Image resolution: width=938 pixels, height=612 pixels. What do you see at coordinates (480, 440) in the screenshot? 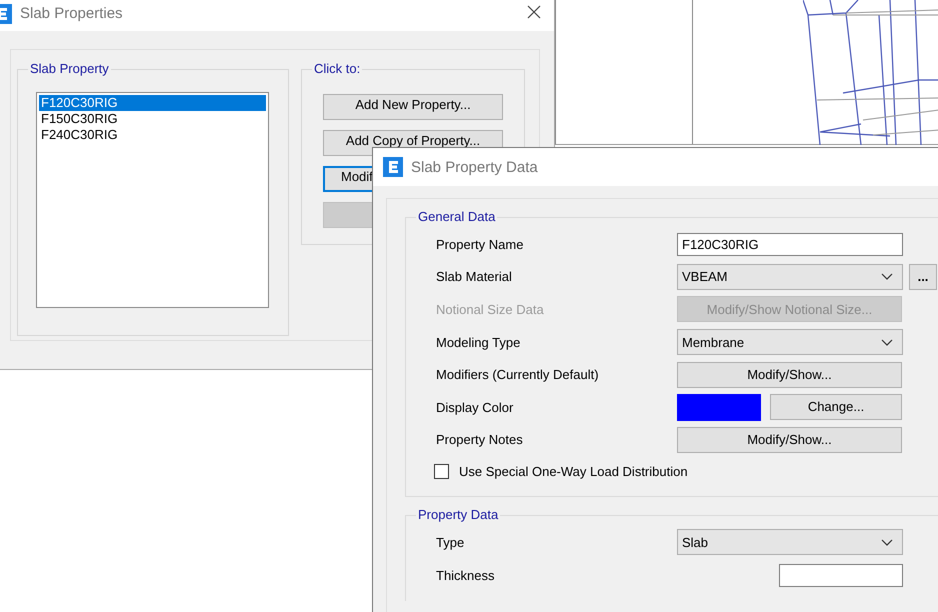
I see `field-label: Property Notes` at bounding box center [480, 440].